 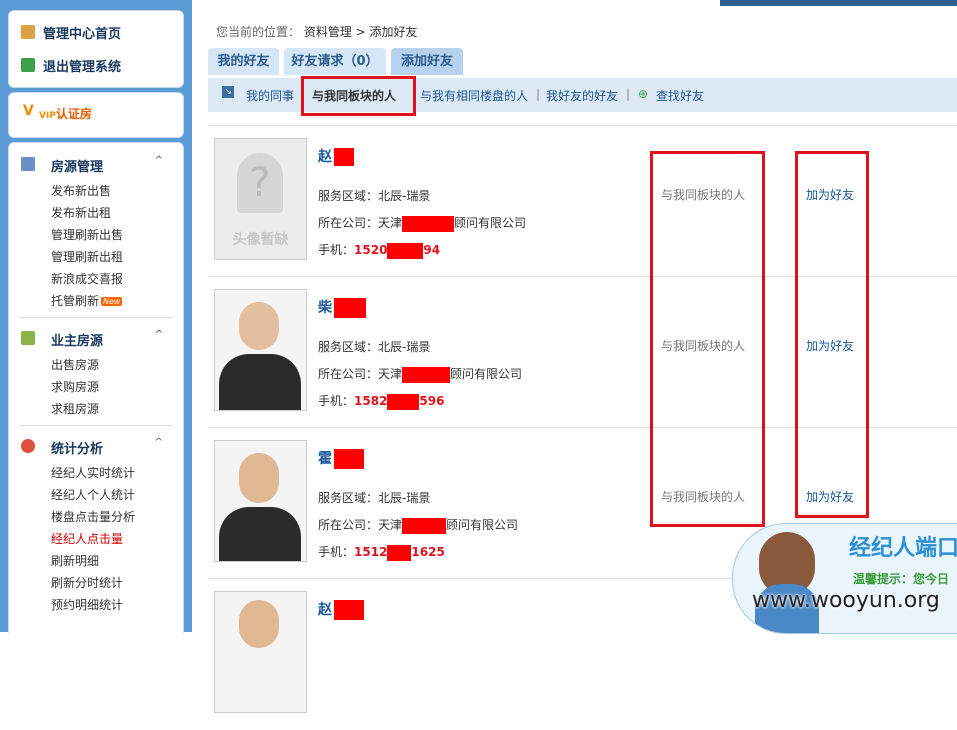 I want to click on top-links-panel: 管理中心首页 退出管理系统, so click(x=96, y=49).